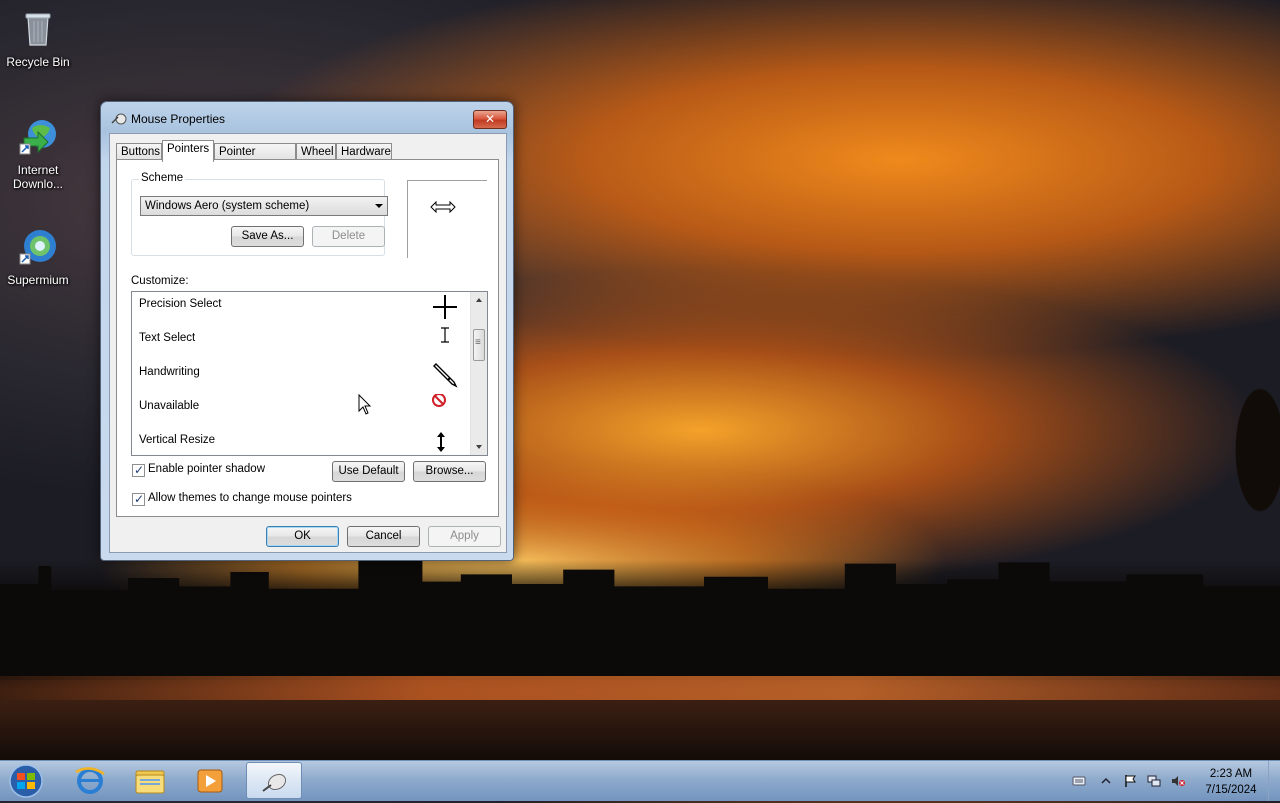  Describe the element at coordinates (38, 280) in the screenshot. I see `desktop-icon-label: Supermium` at that location.